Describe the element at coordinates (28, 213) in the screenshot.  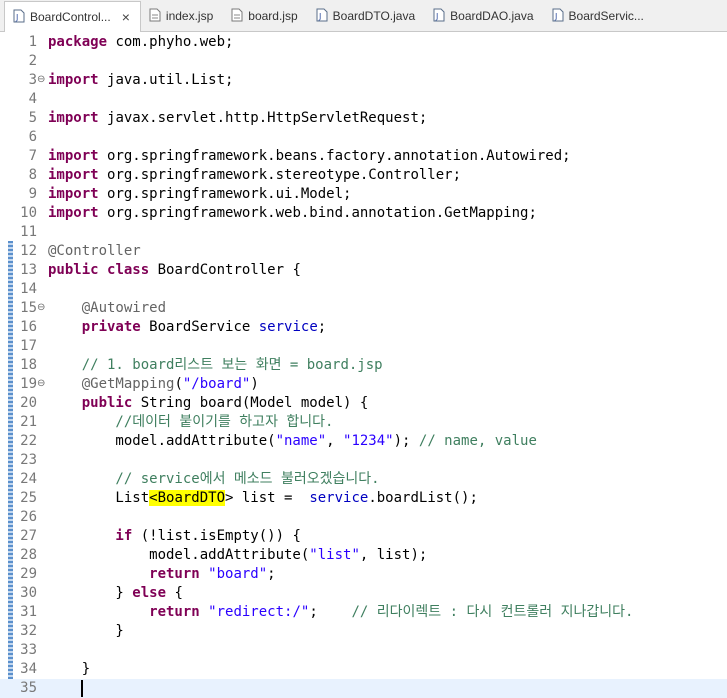
I see `line-number: 10` at that location.